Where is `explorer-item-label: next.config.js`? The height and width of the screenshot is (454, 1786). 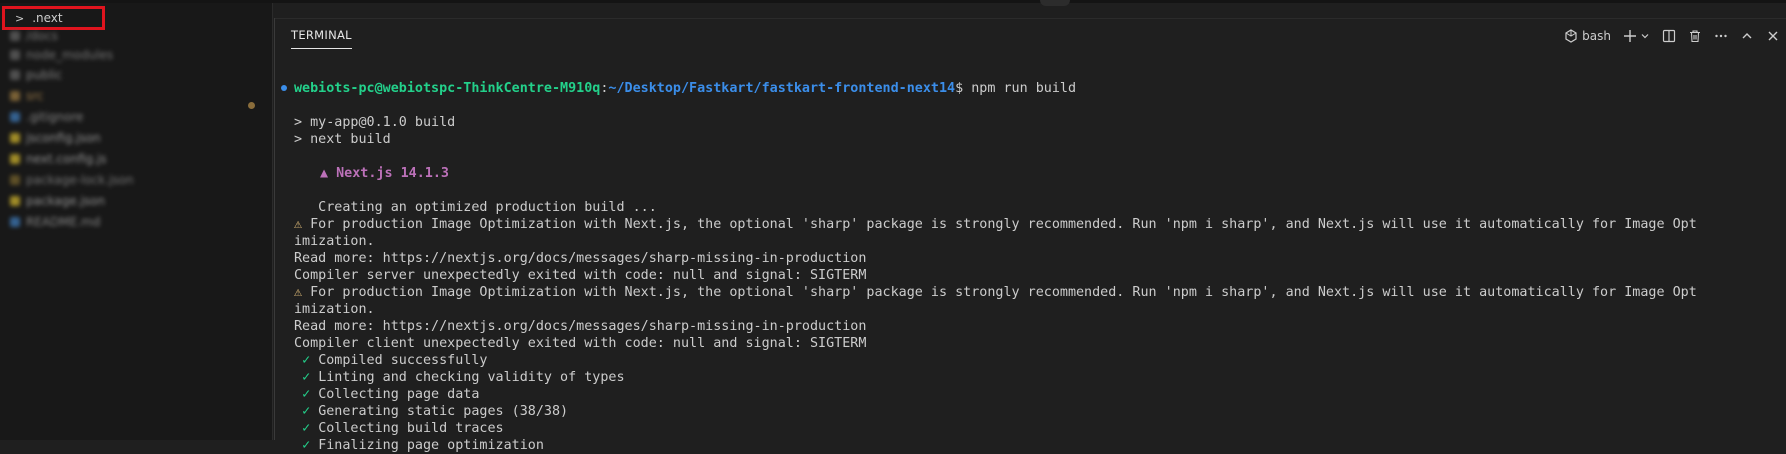
explorer-item-label: next.config.js is located at coordinates (66, 159).